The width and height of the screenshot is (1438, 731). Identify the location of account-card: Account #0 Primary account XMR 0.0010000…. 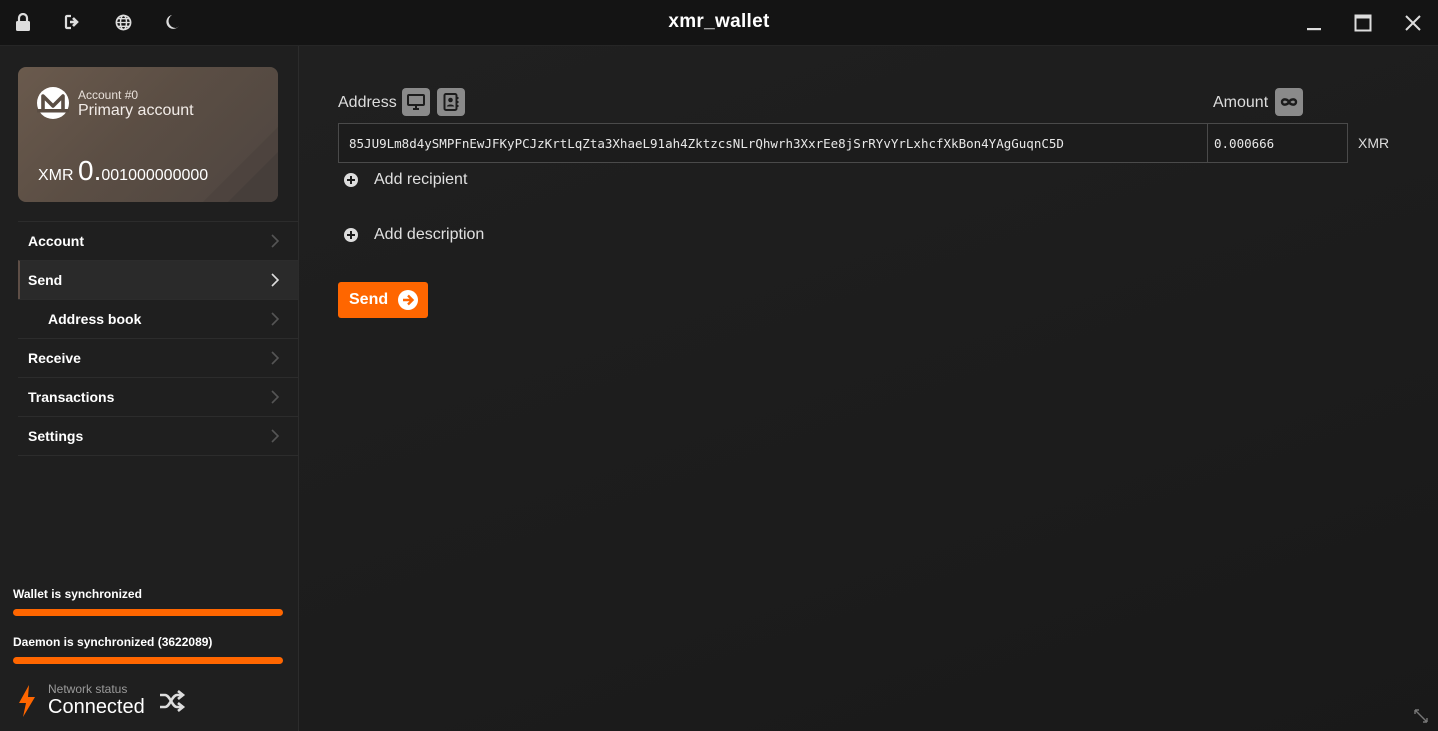
(148, 134).